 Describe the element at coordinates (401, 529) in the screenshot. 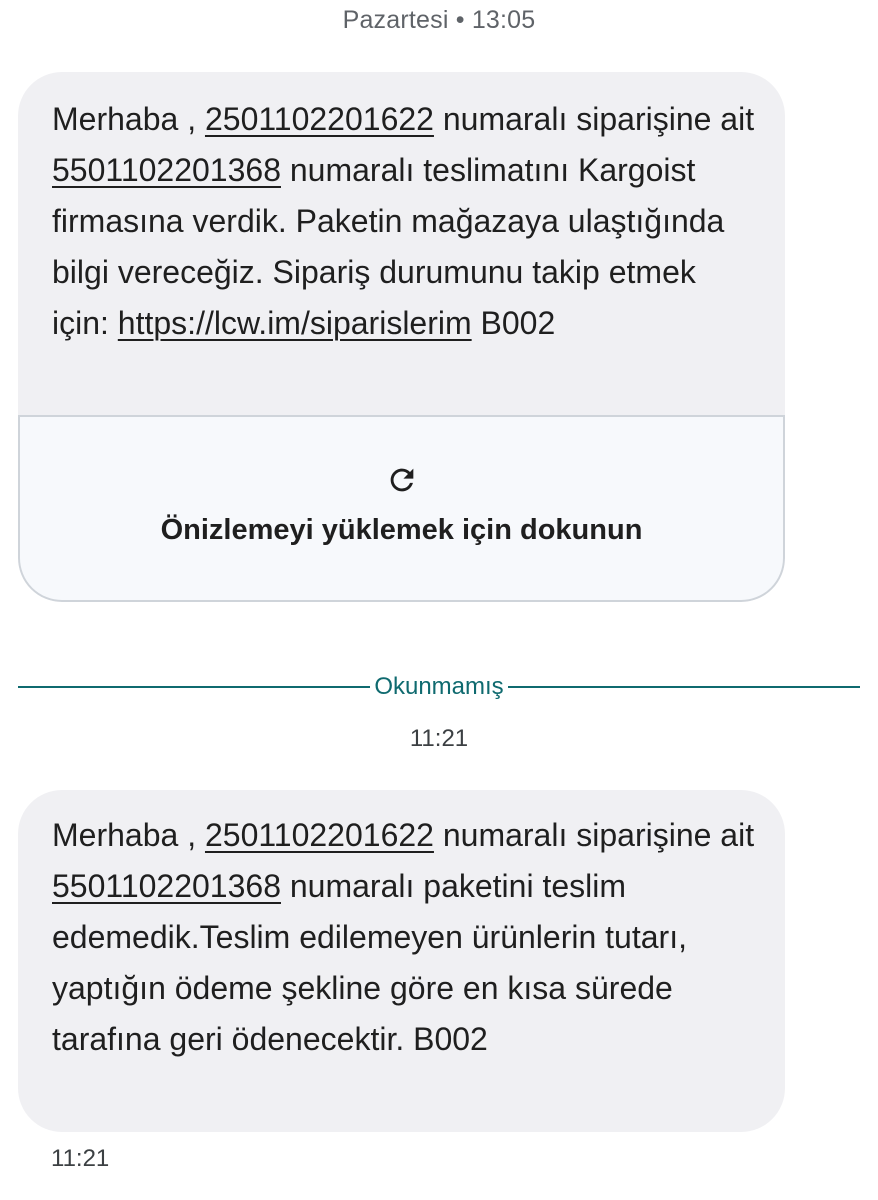

I see `preview-label: Önizlemeyi yüklemek için dokunun` at that location.